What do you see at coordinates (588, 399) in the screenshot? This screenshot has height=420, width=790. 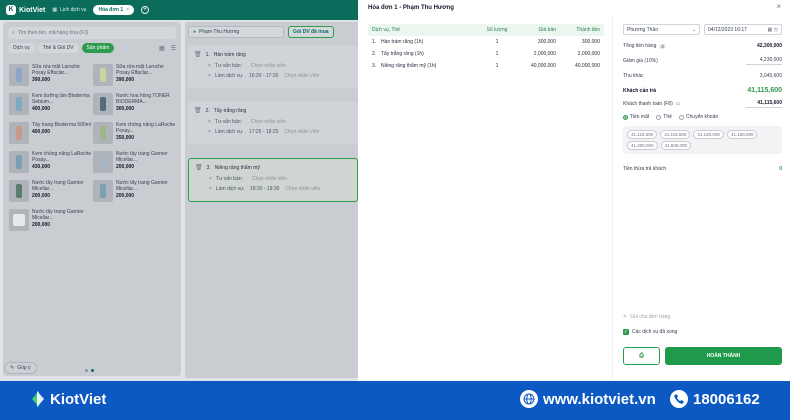 I see `footer-website: www.kiotviet.vn` at bounding box center [588, 399].